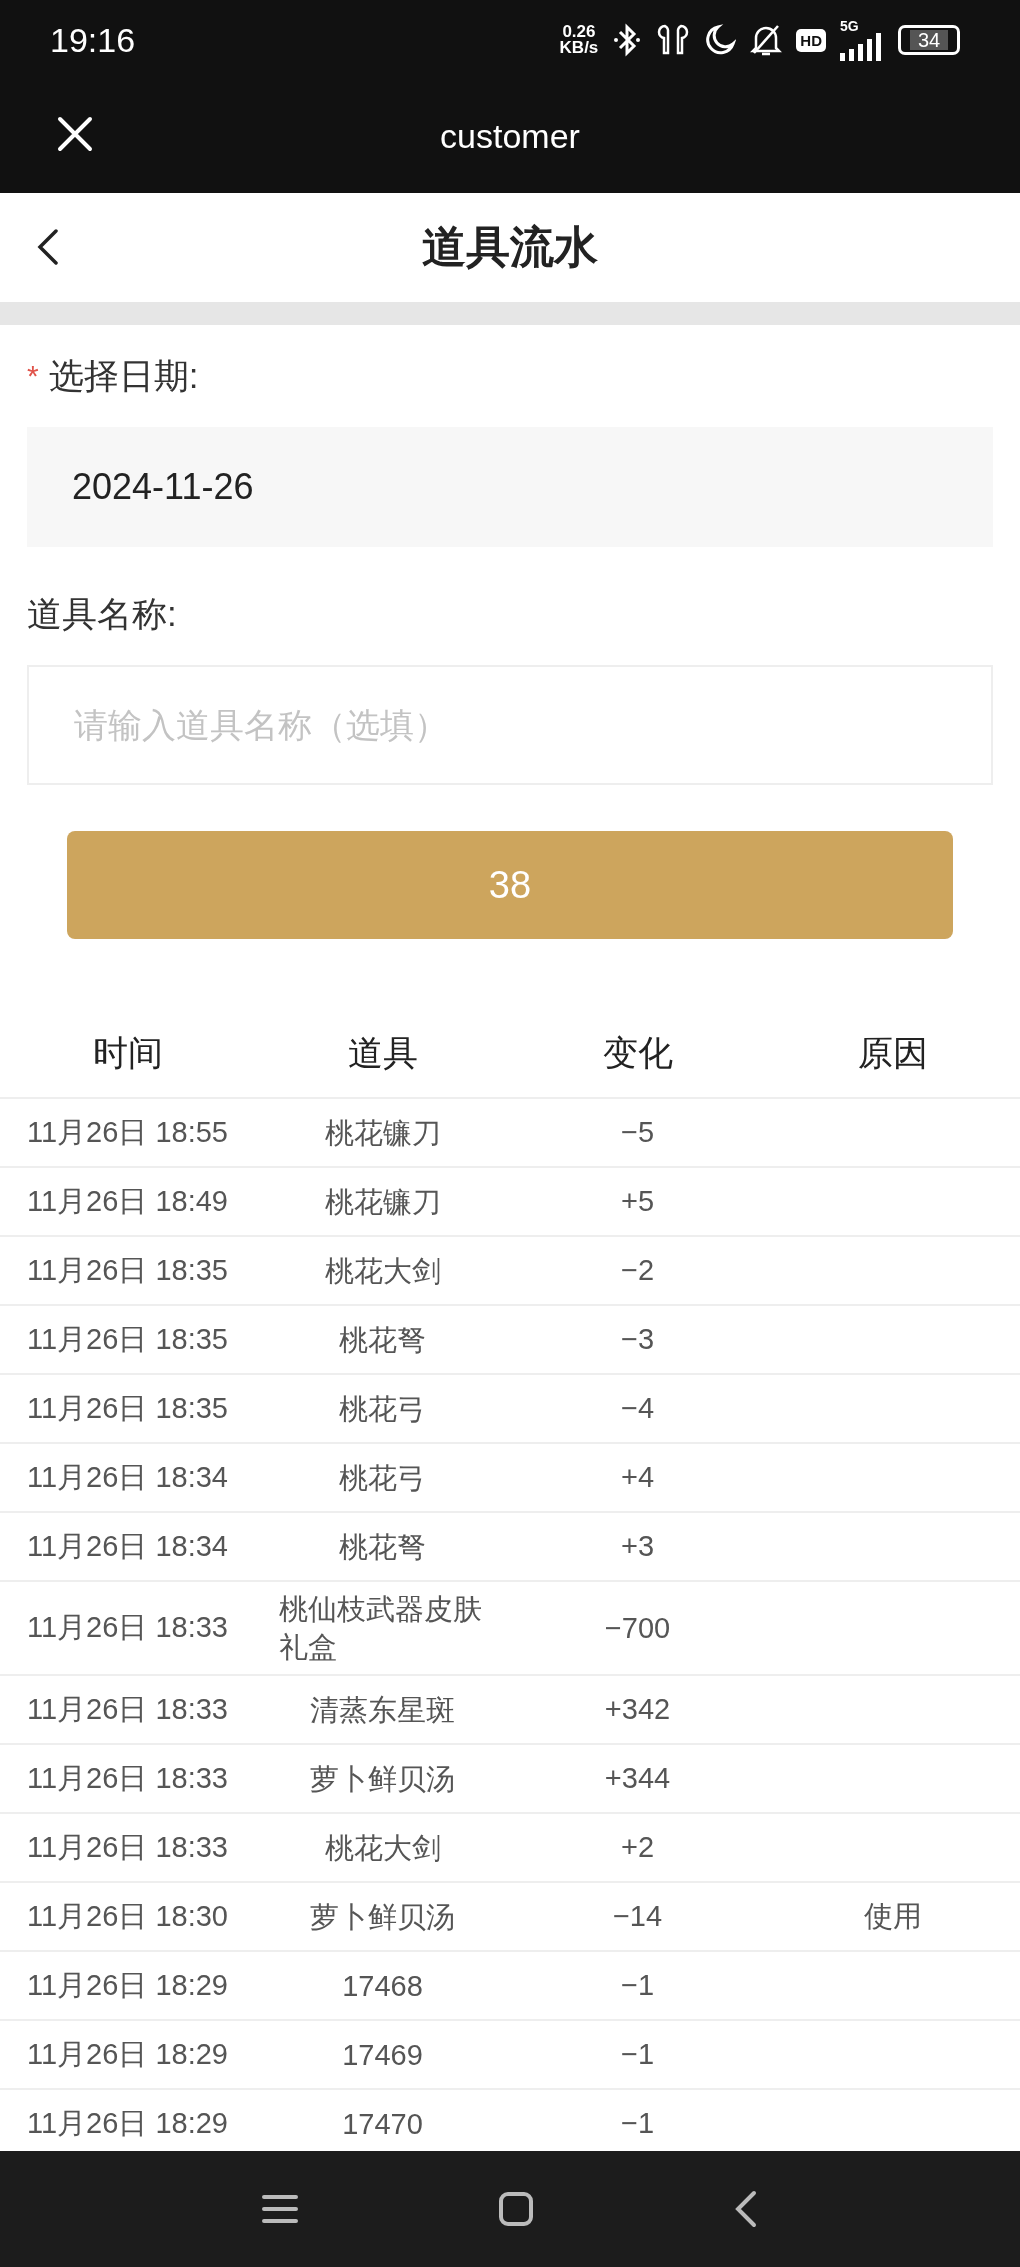 This screenshot has height=2267, width=1020. I want to click on change-cell: −3, so click(637, 1339).